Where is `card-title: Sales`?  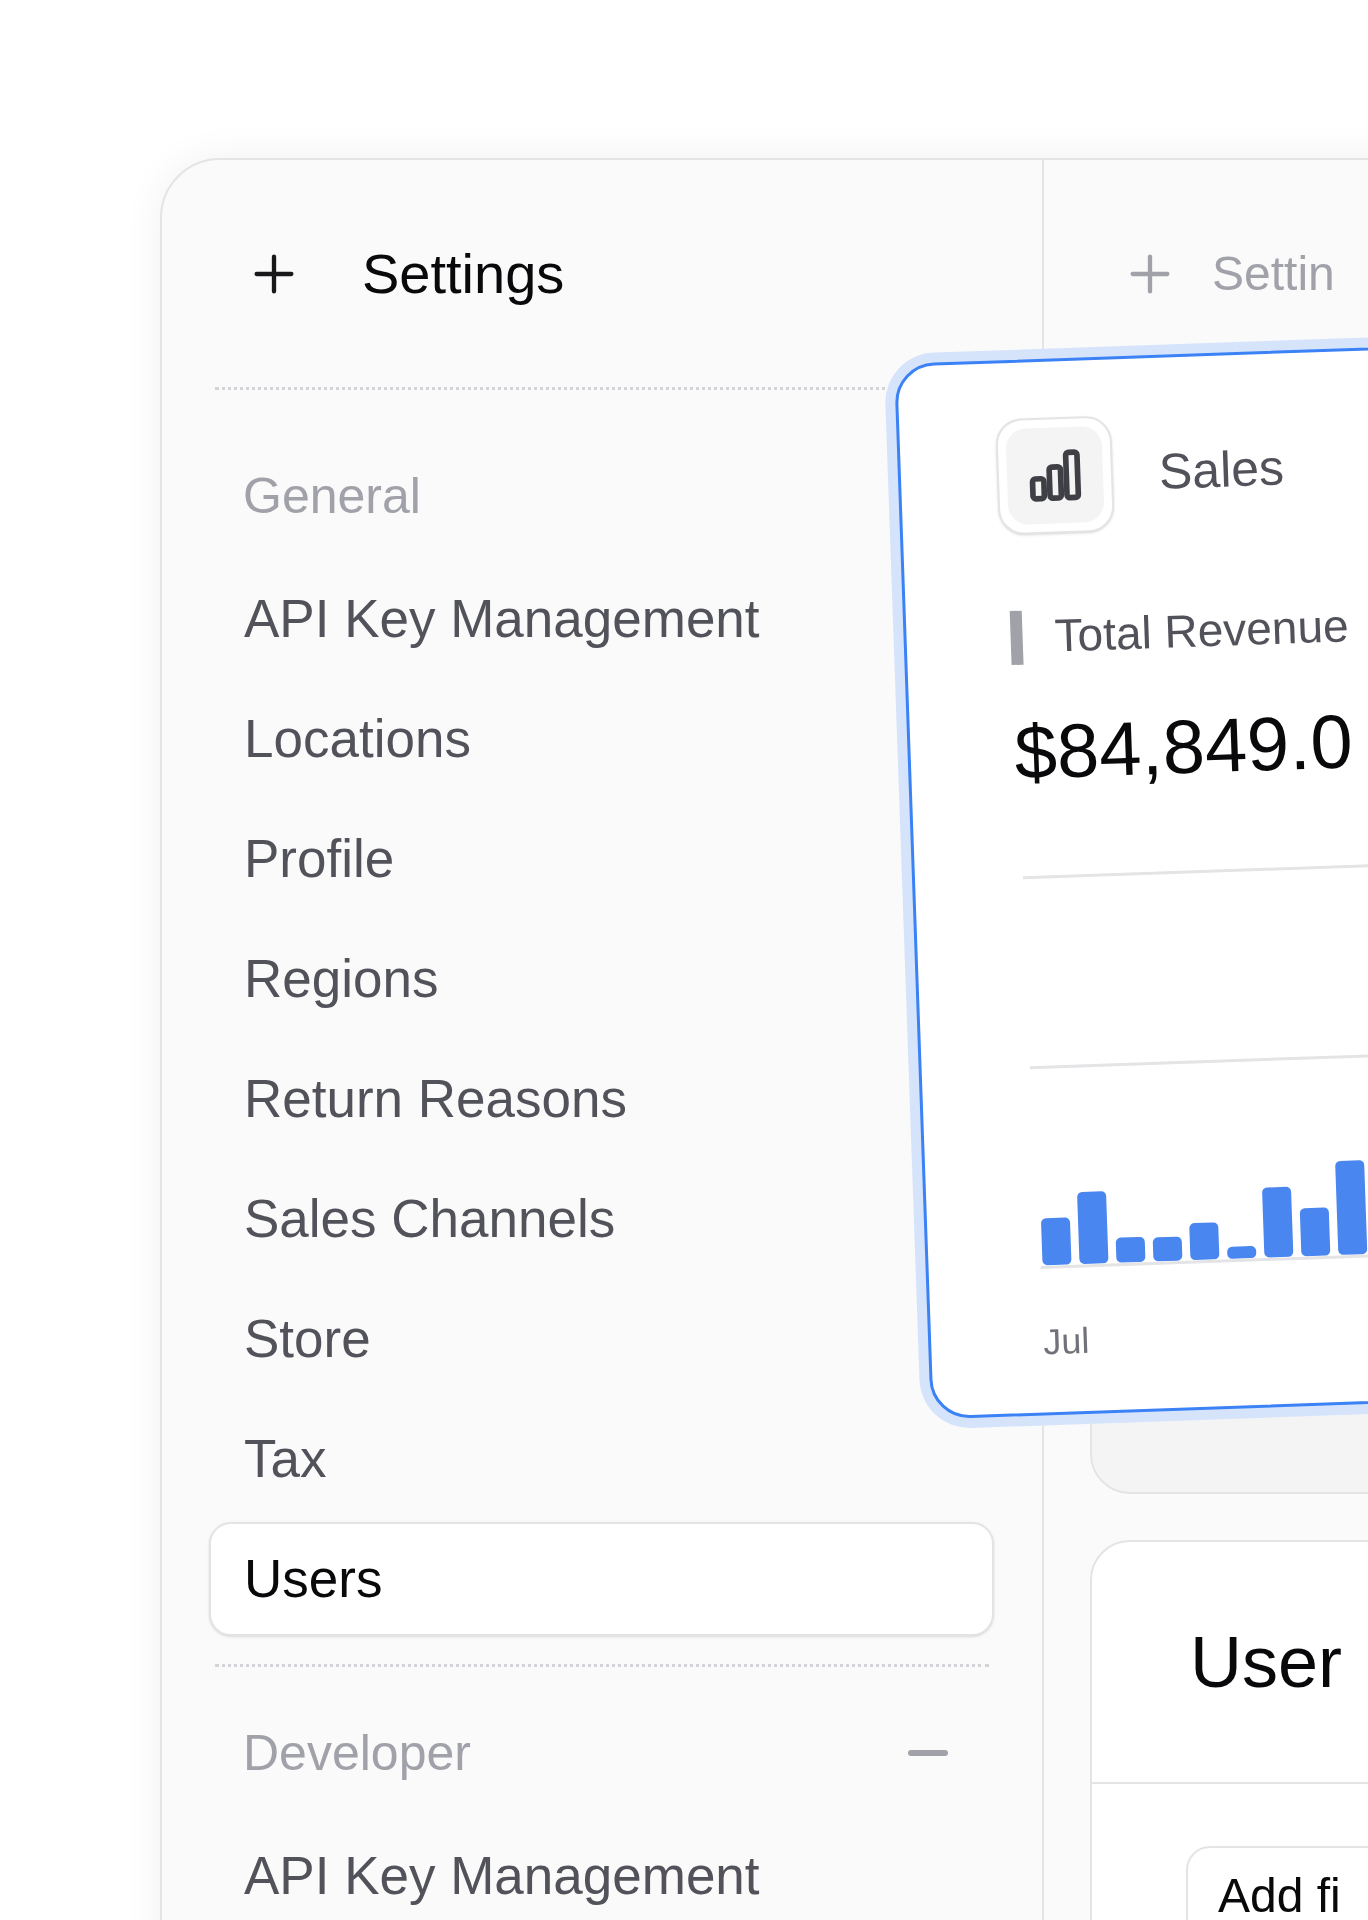 card-title: Sales is located at coordinates (1221, 469).